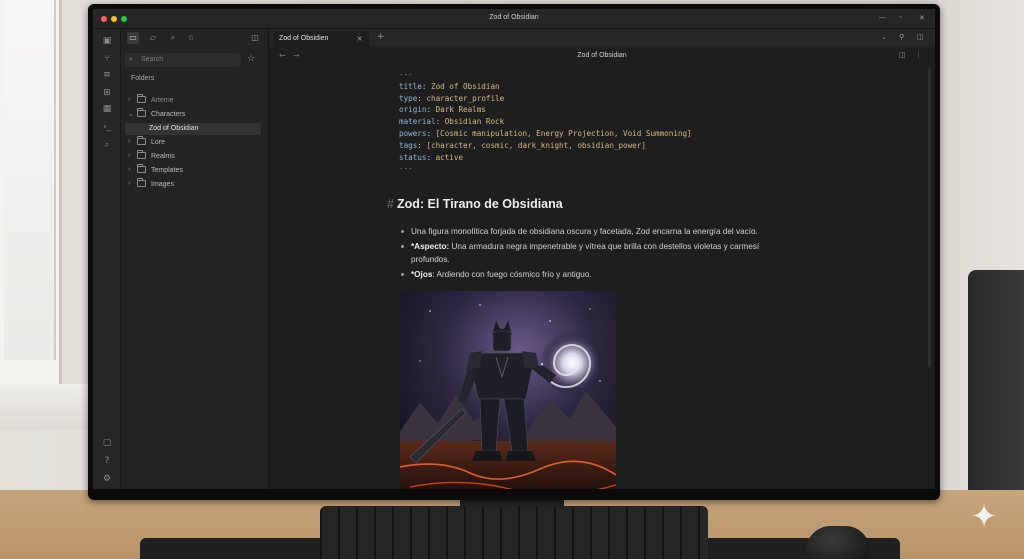 This screenshot has width=1024, height=559. Describe the element at coordinates (602, 38) in the screenshot. I see `tab-bar: Zod of Obsidien × + ⌄ ⚲ ◫` at that location.